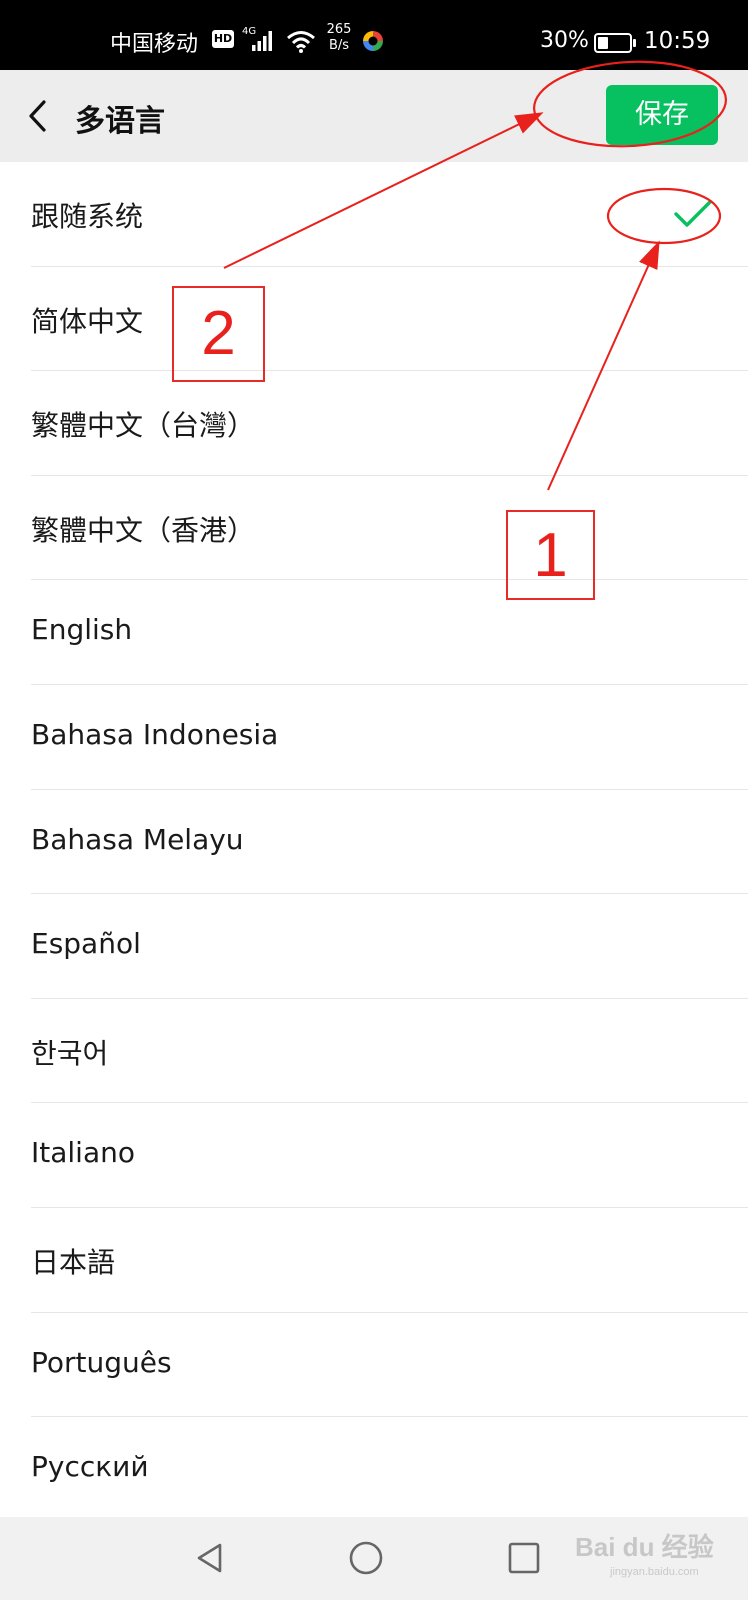 The width and height of the screenshot is (748, 1600). What do you see at coordinates (374, 319) in the screenshot?
I see `language-option: 简体中文` at bounding box center [374, 319].